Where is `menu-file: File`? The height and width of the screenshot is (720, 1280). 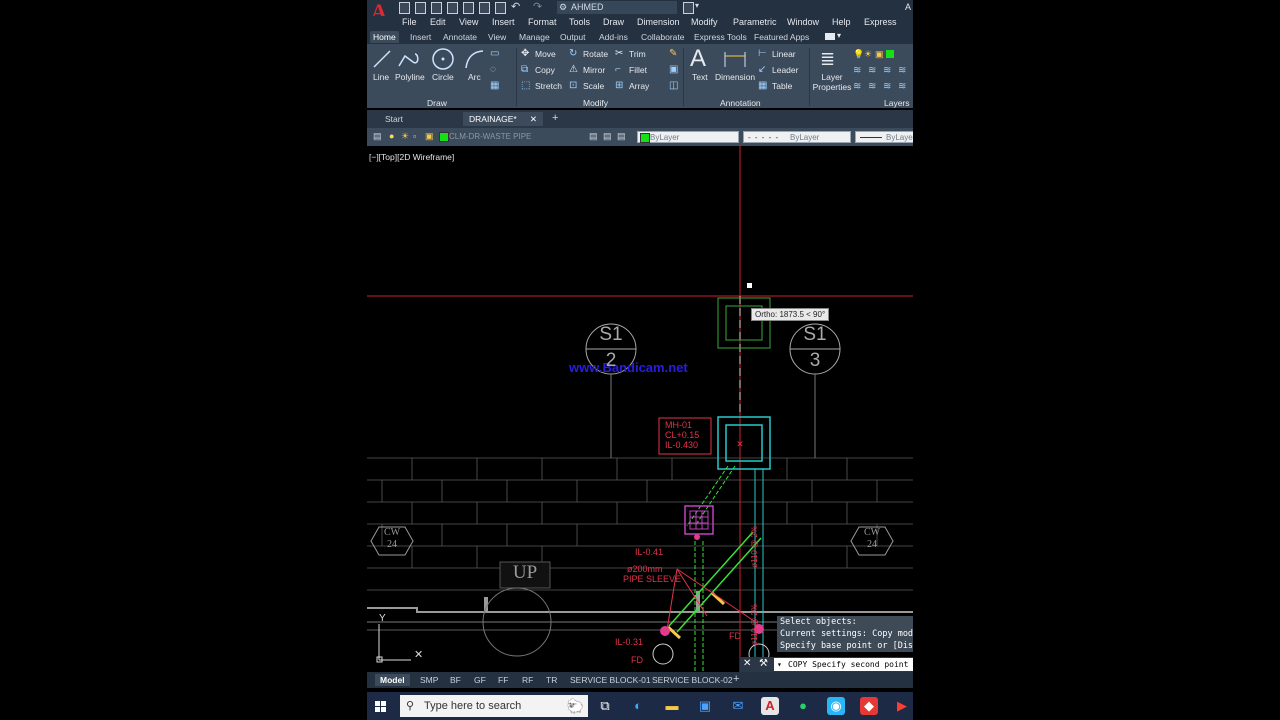
menu-file: File is located at coordinates (409, 22).